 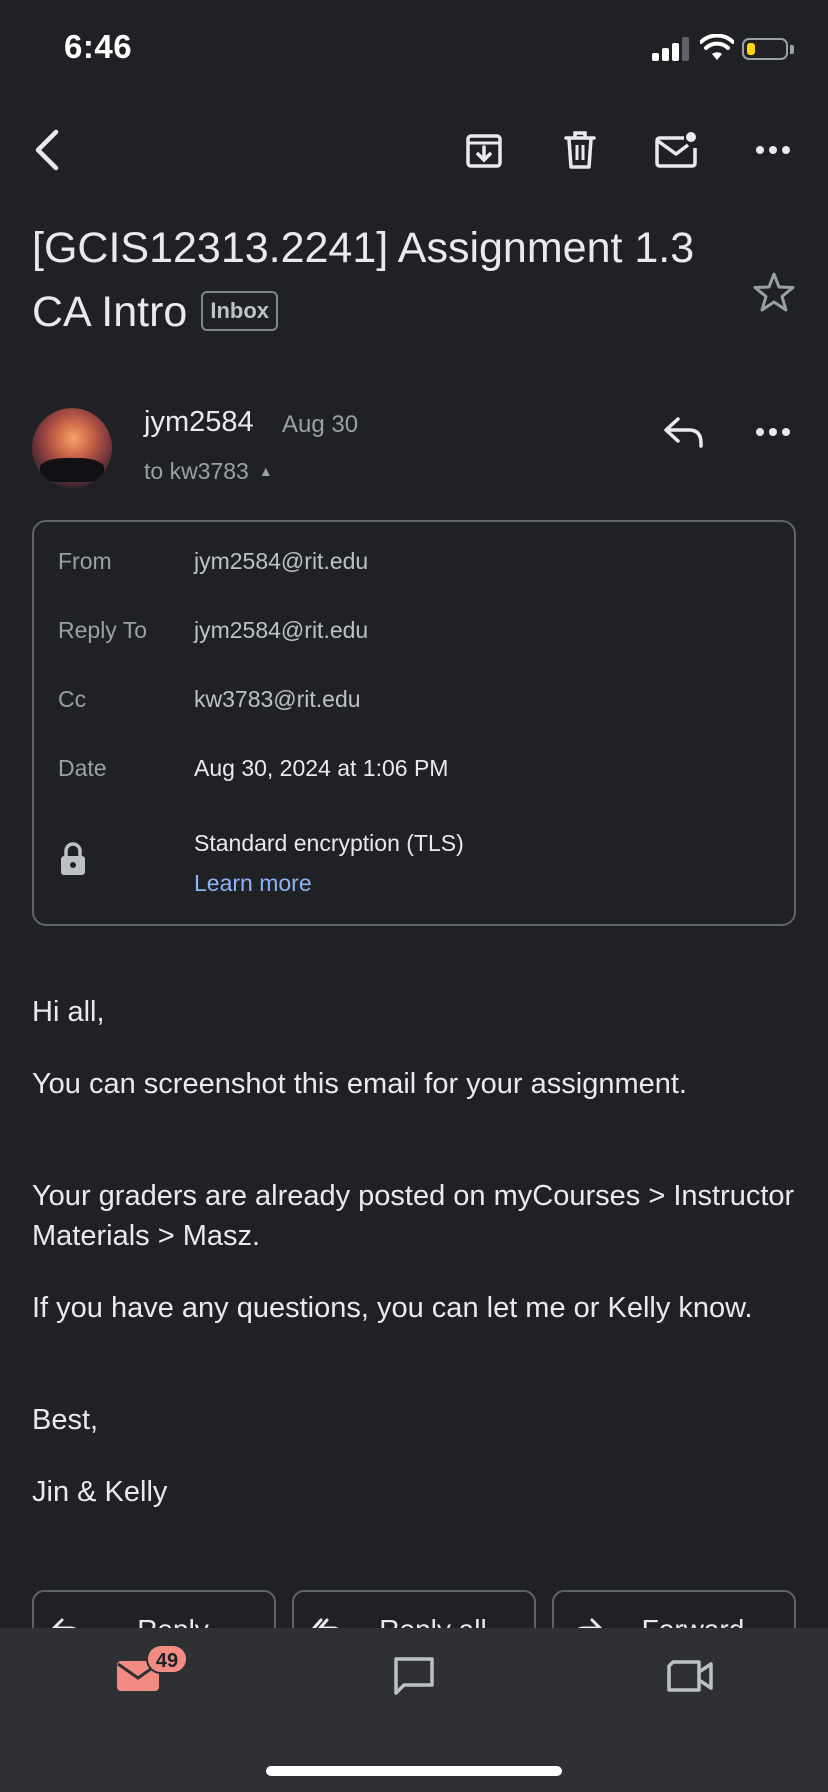 What do you see at coordinates (82, 768) in the screenshot?
I see `date-label: Date` at bounding box center [82, 768].